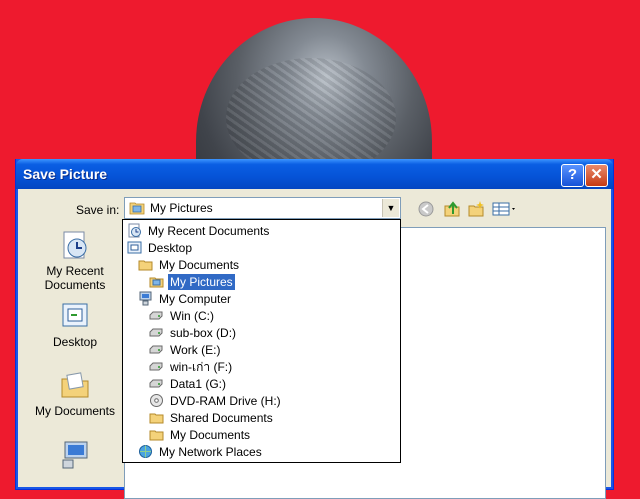  What do you see at coordinates (201, 282) in the screenshot?
I see `dropdown-item-label: My Pictures` at bounding box center [201, 282].